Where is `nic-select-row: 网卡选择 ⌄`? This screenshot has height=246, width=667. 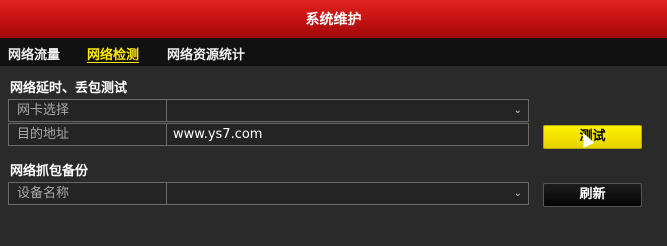 nic-select-row: 网卡选择 ⌄ is located at coordinates (268, 110).